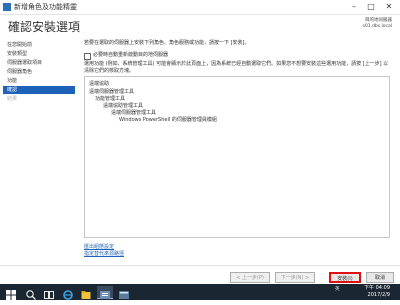  I want to click on clock-date: 2017/2/9, so click(378, 295).